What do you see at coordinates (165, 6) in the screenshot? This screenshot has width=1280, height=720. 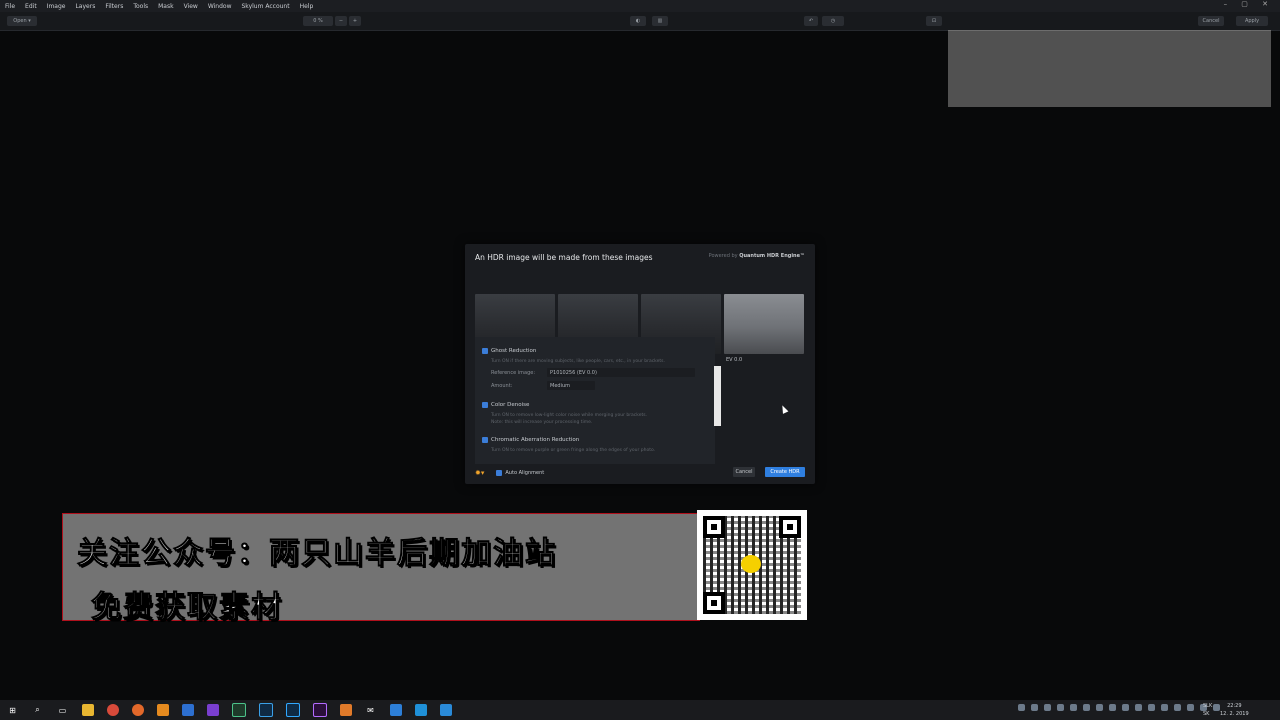 I see `menu-mask: Mask` at bounding box center [165, 6].